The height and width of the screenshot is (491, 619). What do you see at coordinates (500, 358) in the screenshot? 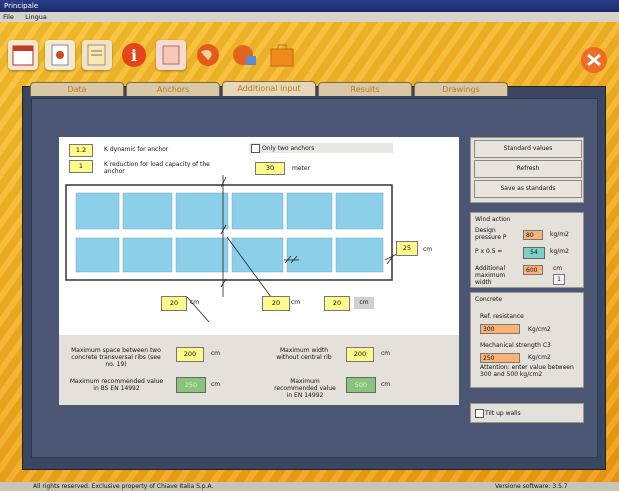
I see `mech-strength-field: 250` at bounding box center [500, 358].